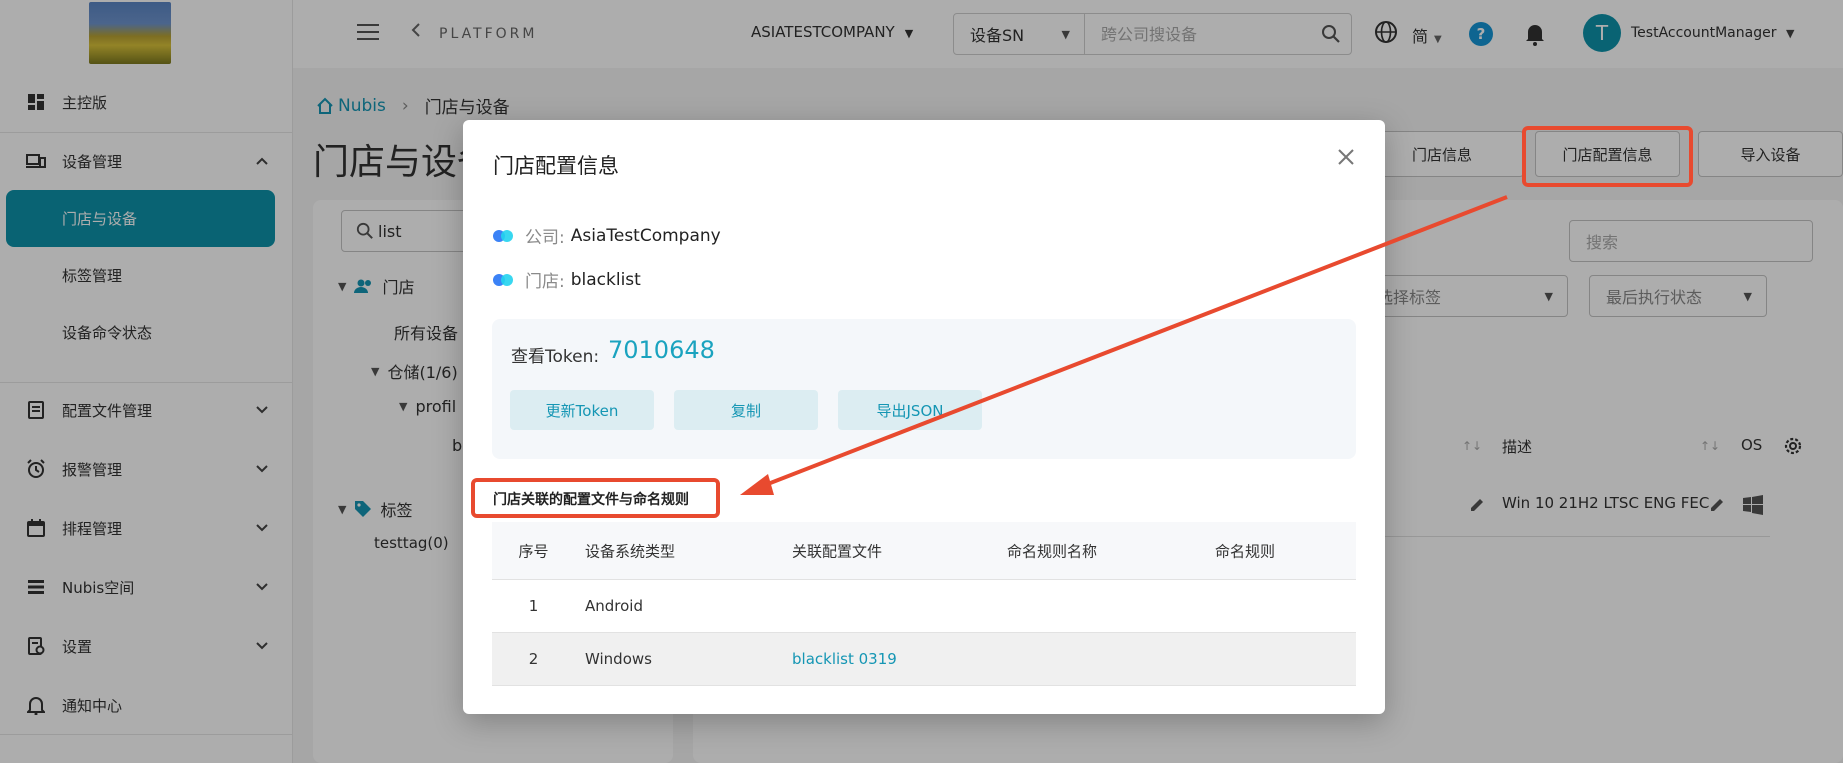 Image resolution: width=1843 pixels, height=763 pixels. Describe the element at coordinates (545, 238) in the screenshot. I see `company-label: 公司:` at that location.